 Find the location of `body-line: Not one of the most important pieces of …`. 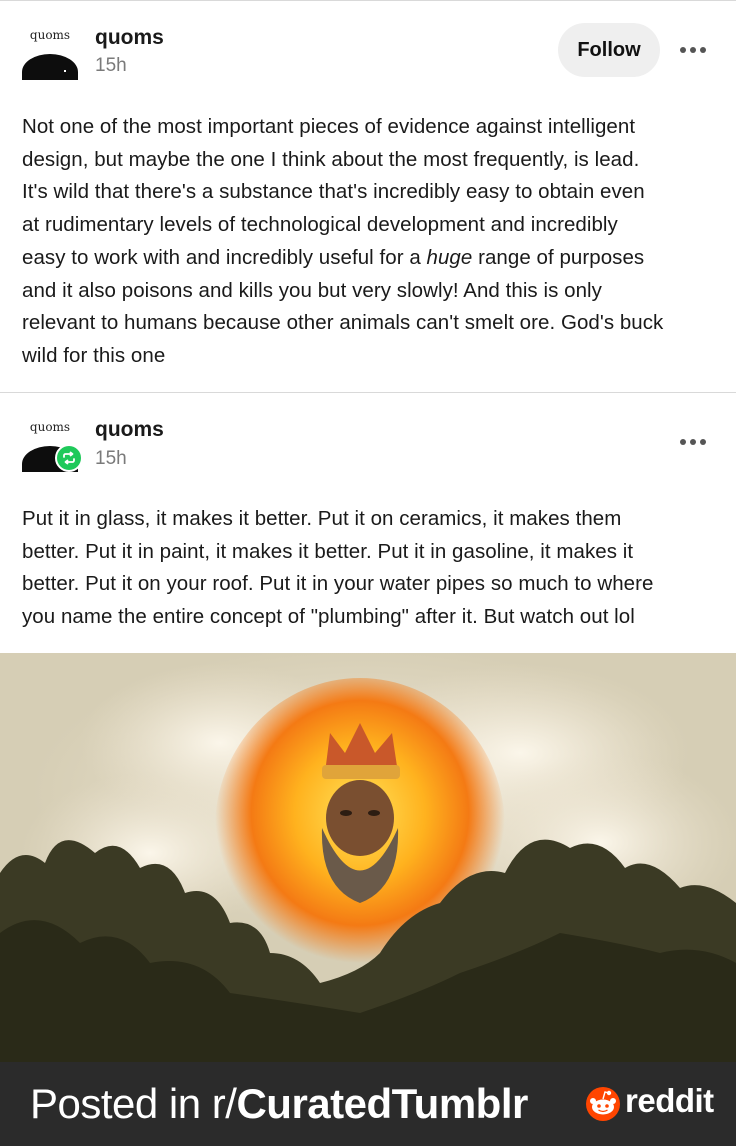

body-line: Not one of the most important pieces of … is located at coordinates (329, 126).